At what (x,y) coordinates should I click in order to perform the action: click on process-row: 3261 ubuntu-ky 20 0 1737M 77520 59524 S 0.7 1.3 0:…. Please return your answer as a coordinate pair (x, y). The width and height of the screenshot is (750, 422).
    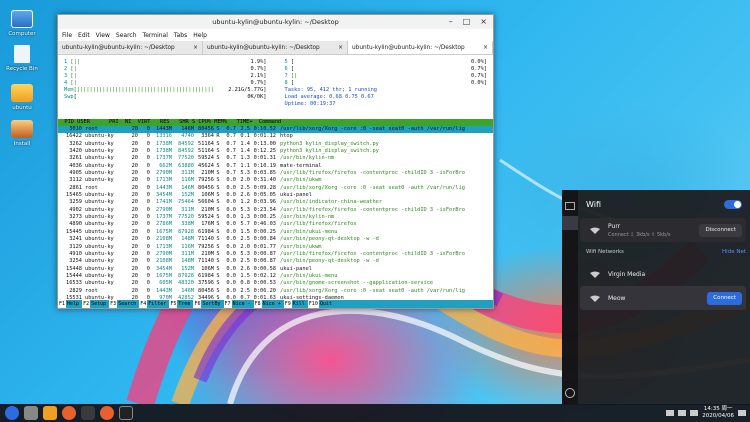
    Looking at the image, I should click on (275, 158).